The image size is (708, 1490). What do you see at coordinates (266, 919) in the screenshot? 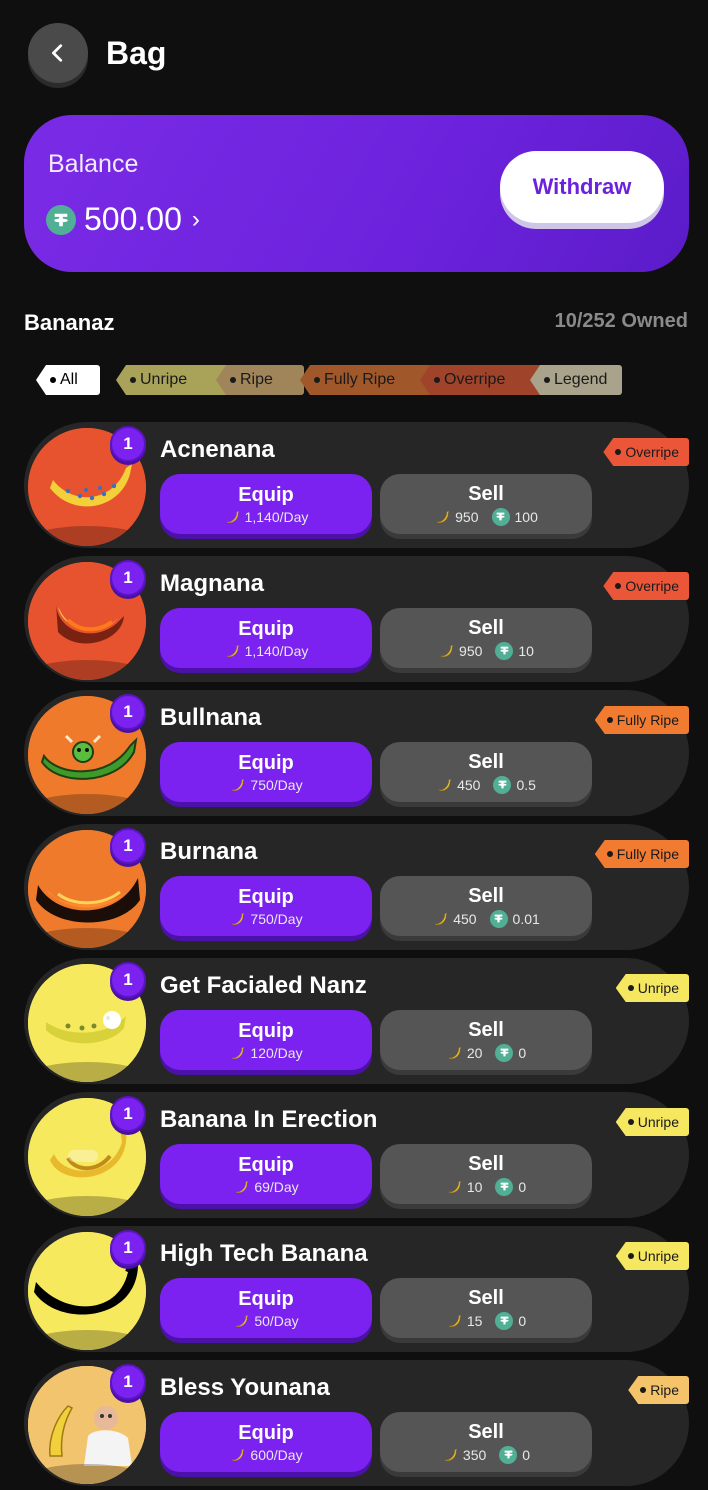
I see `earn-rate: 750/Day` at bounding box center [266, 919].